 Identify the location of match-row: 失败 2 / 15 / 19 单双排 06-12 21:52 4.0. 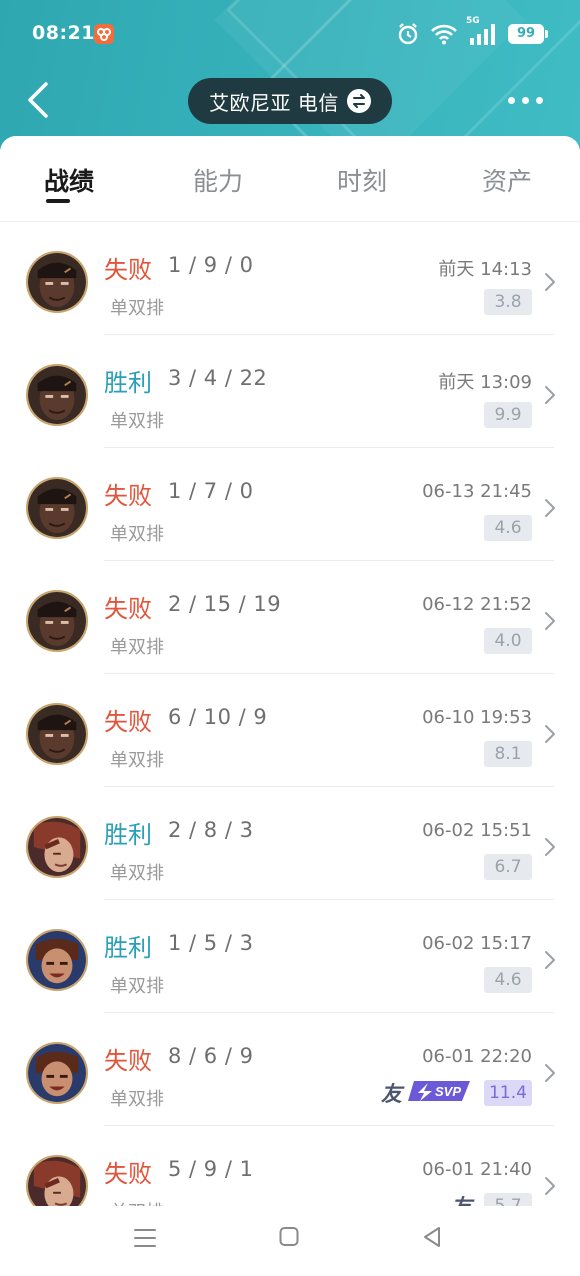
(290, 617).